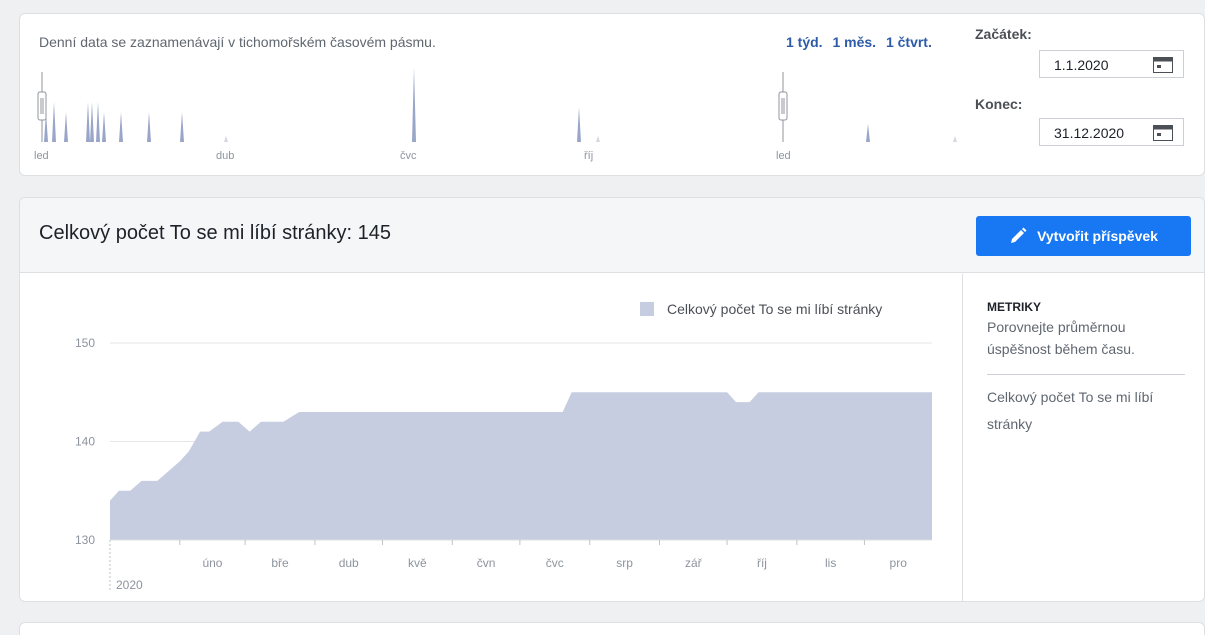  Describe the element at coordinates (212, 563) in the screenshot. I see `x-tick-label: úno` at that location.